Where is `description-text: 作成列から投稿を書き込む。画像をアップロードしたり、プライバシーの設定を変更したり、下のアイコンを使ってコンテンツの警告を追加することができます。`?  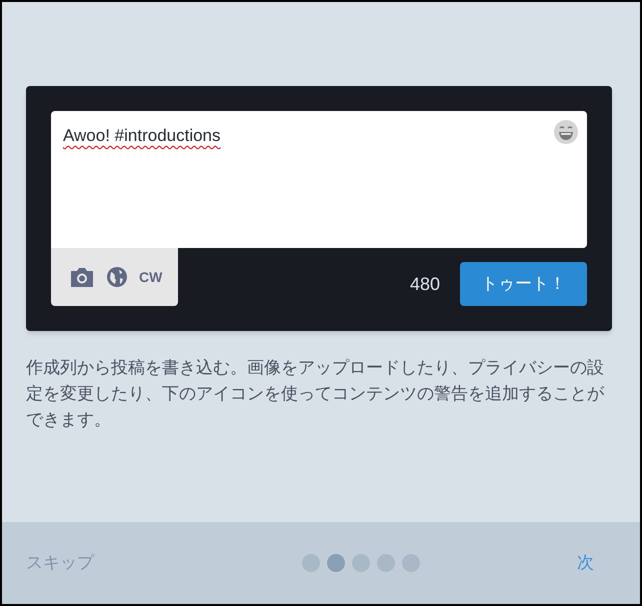
description-text: 作成列から投稿を書き込む。画像をアップロードしたり、プライバシーの設定を変更したり、下のアイコンを使ってコンテンツの警告を追加することができます。 is located at coordinates (315, 394).